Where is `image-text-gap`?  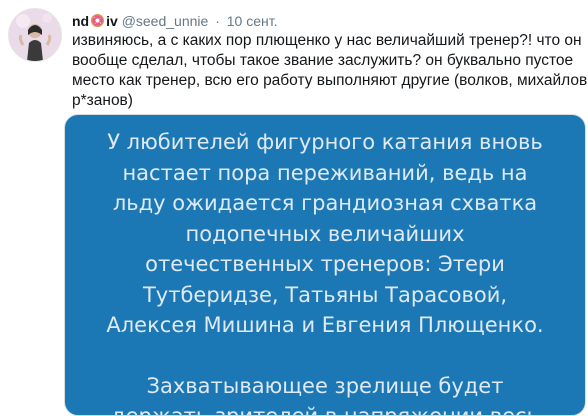
image-text-gap is located at coordinates (325, 356).